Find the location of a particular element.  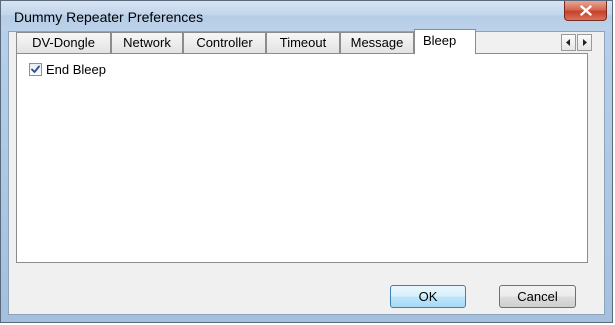

tab-label: Controller is located at coordinates (224, 42).